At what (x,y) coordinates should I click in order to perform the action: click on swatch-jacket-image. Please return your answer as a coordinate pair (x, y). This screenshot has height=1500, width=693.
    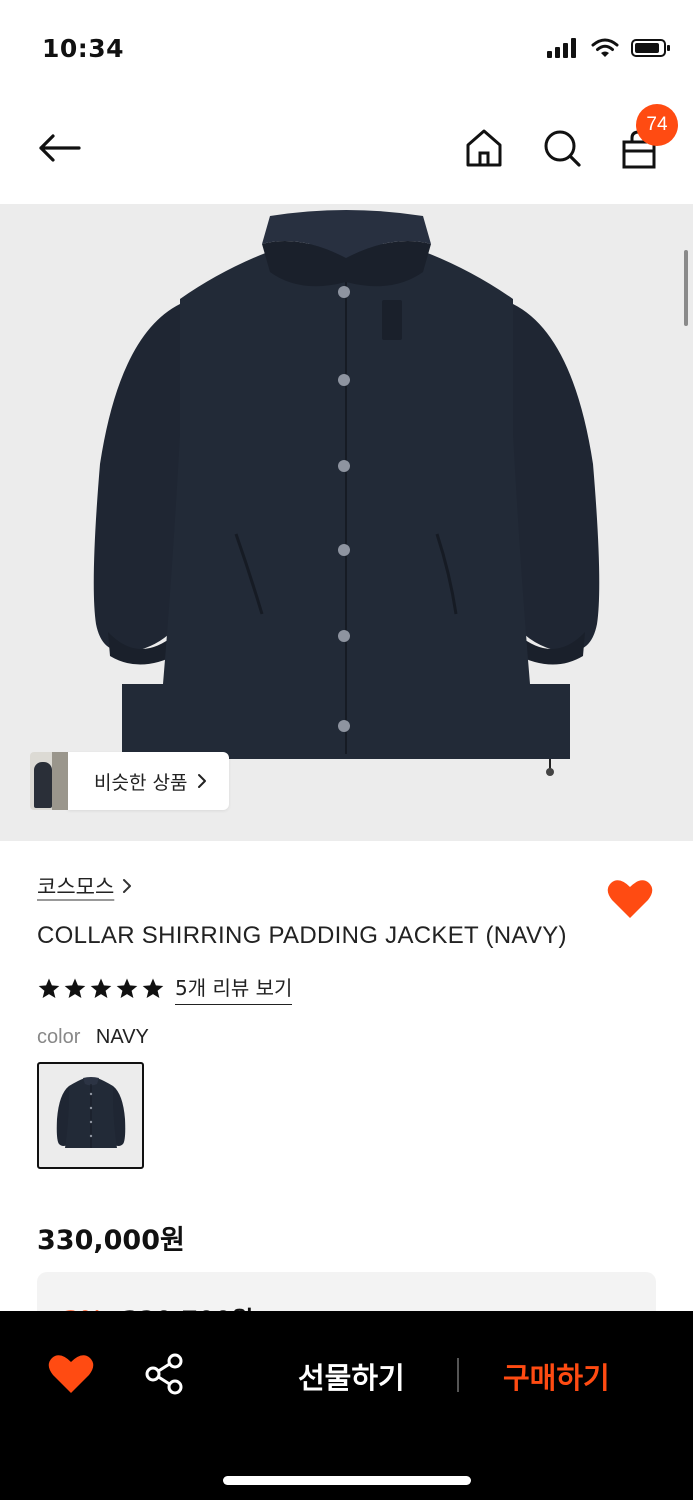
    Looking at the image, I should click on (90, 1112).